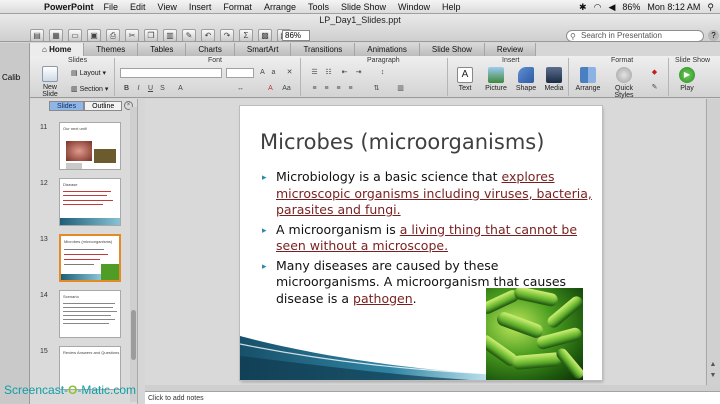 The height and width of the screenshot is (404, 720). Describe the element at coordinates (50, 82) in the screenshot. I see `new-slide-button: New Slide` at that location.